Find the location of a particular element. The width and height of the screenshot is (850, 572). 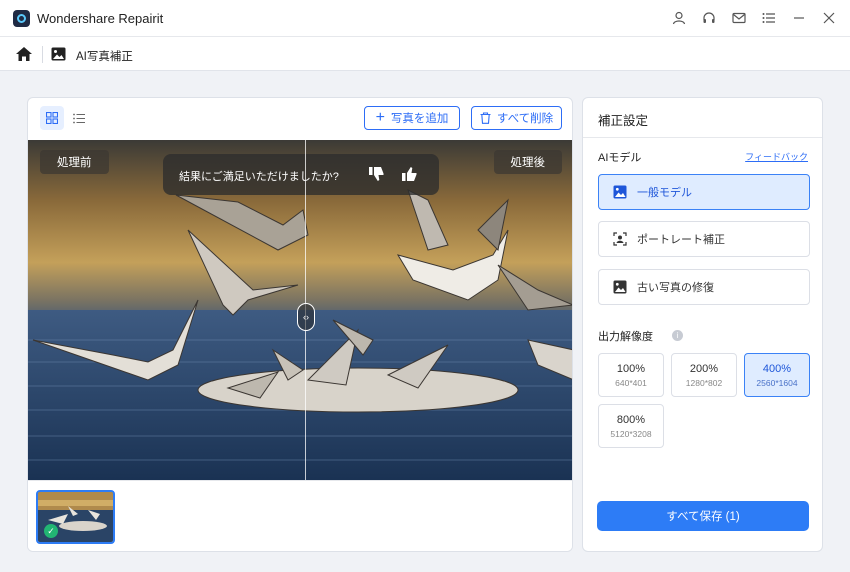

resolution-label: 出力解像度 is located at coordinates (625, 337).